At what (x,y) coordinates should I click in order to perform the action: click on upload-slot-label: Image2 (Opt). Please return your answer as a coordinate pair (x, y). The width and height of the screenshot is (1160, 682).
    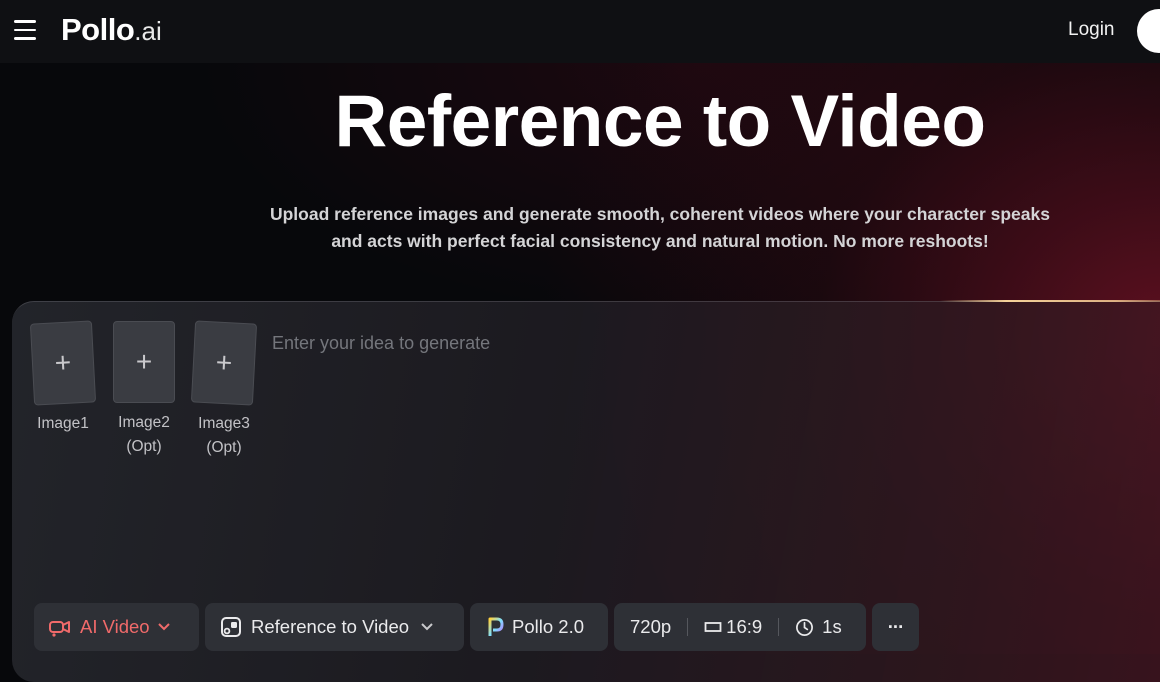
    Looking at the image, I should click on (144, 435).